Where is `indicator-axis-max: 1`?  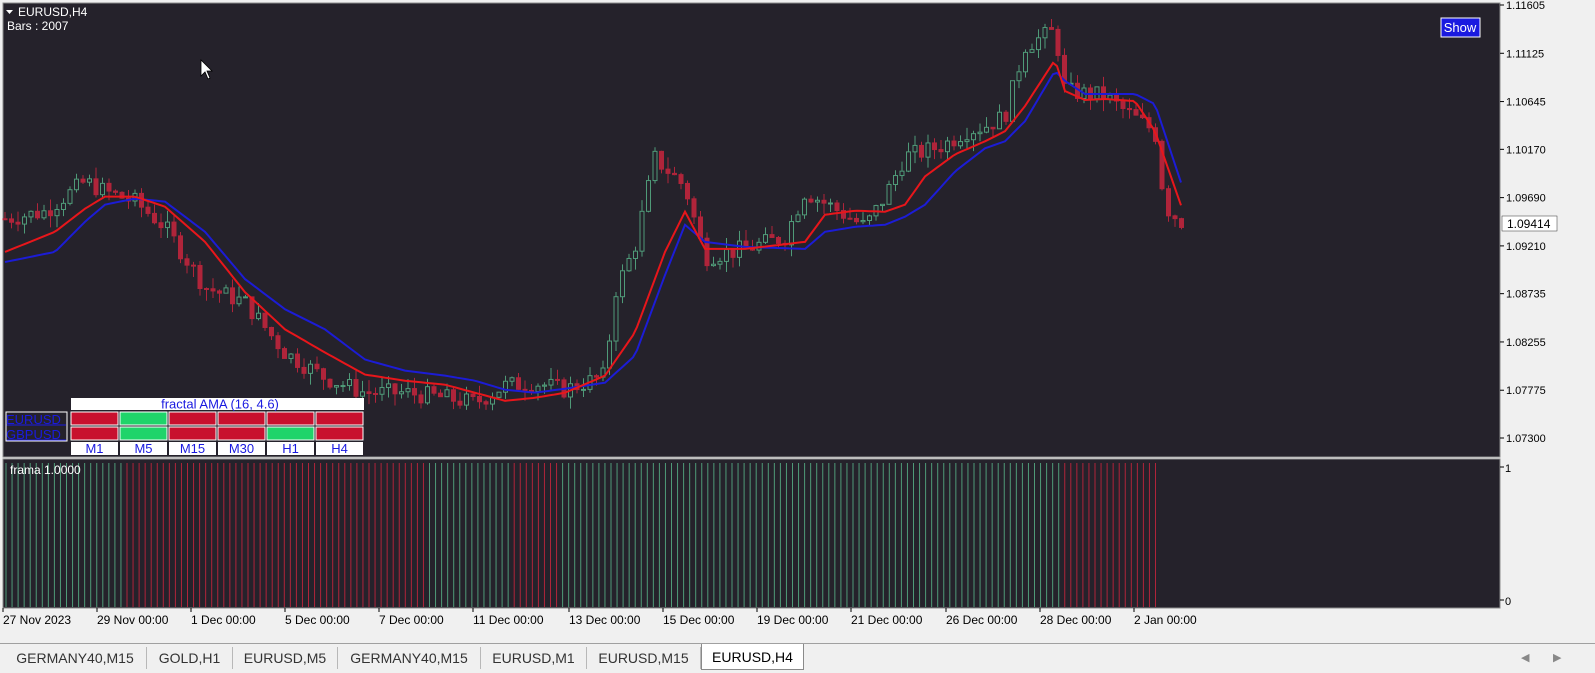 indicator-axis-max: 1 is located at coordinates (1508, 469).